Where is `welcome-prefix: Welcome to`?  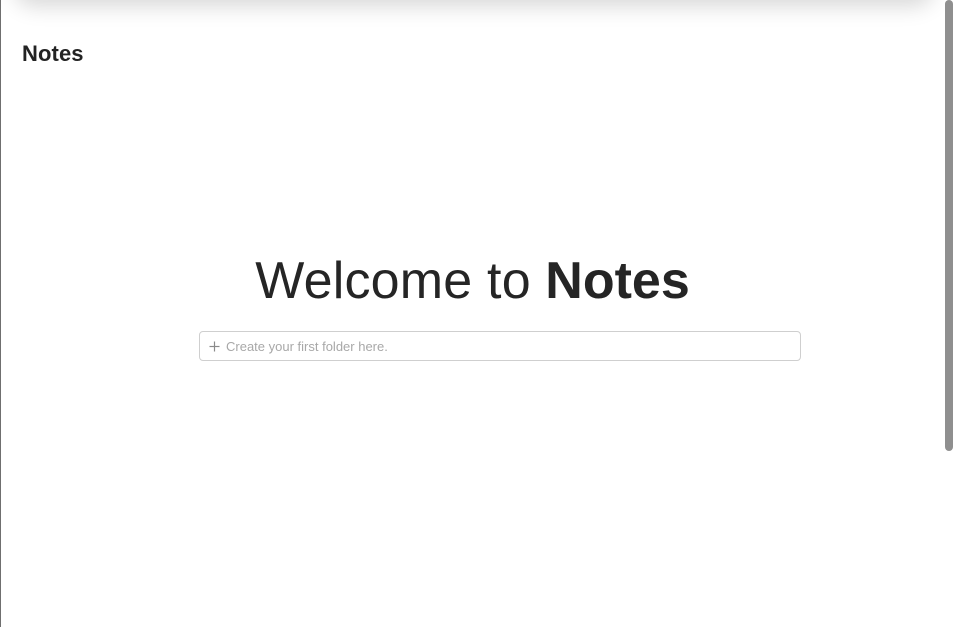
welcome-prefix: Welcome to is located at coordinates (393, 281).